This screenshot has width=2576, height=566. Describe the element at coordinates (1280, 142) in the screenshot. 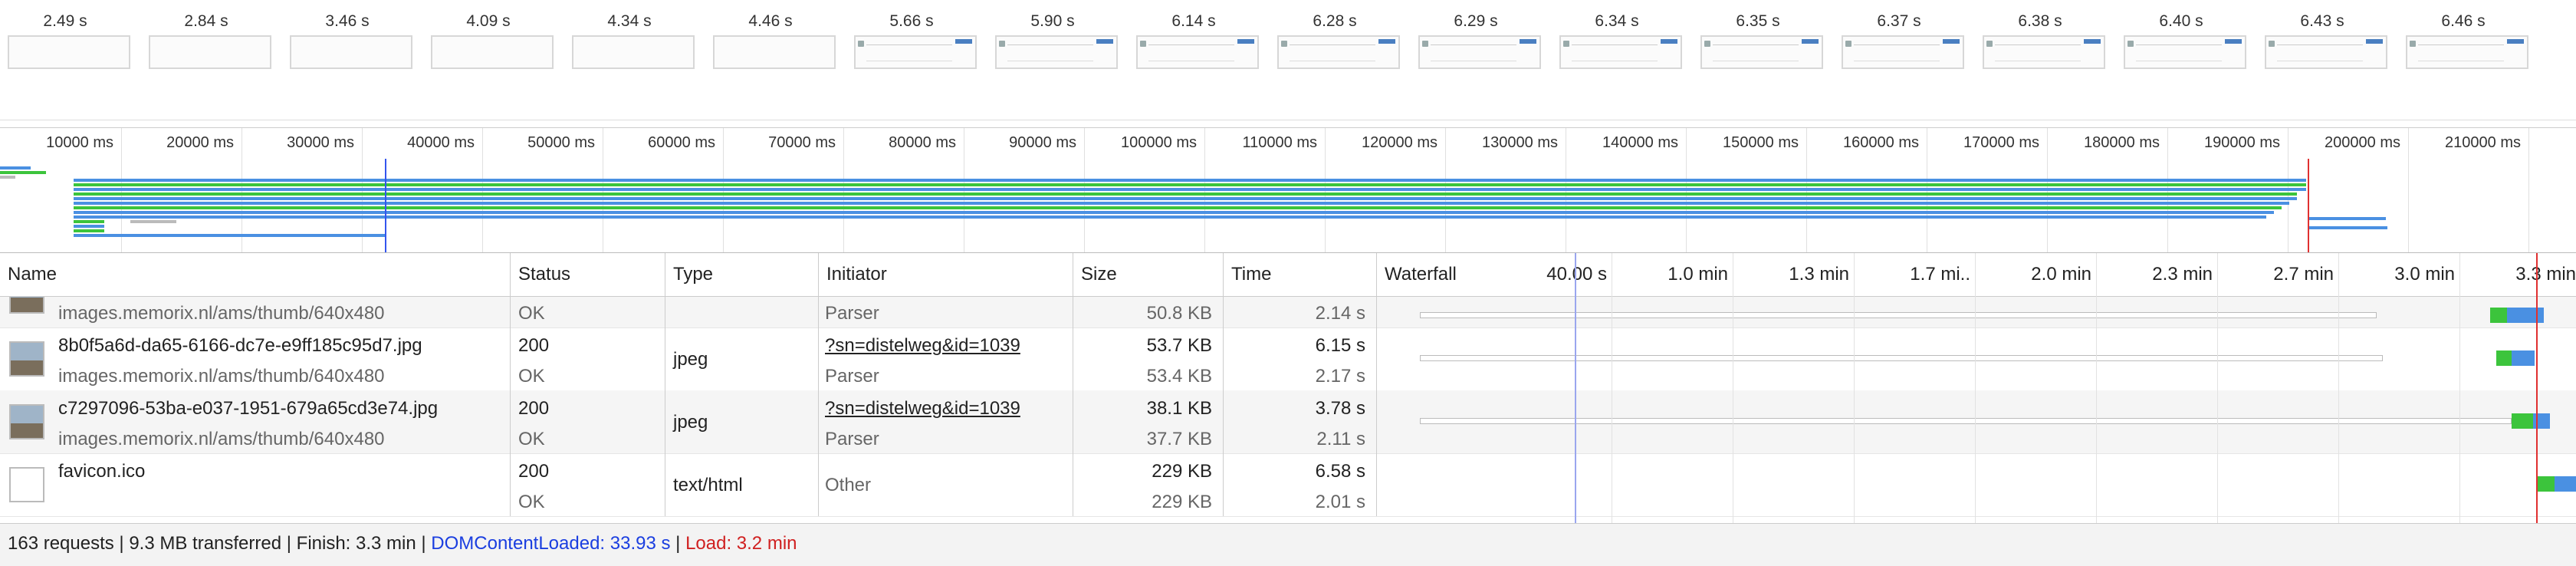

I see `overview-tick-label: 110000 ms` at that location.